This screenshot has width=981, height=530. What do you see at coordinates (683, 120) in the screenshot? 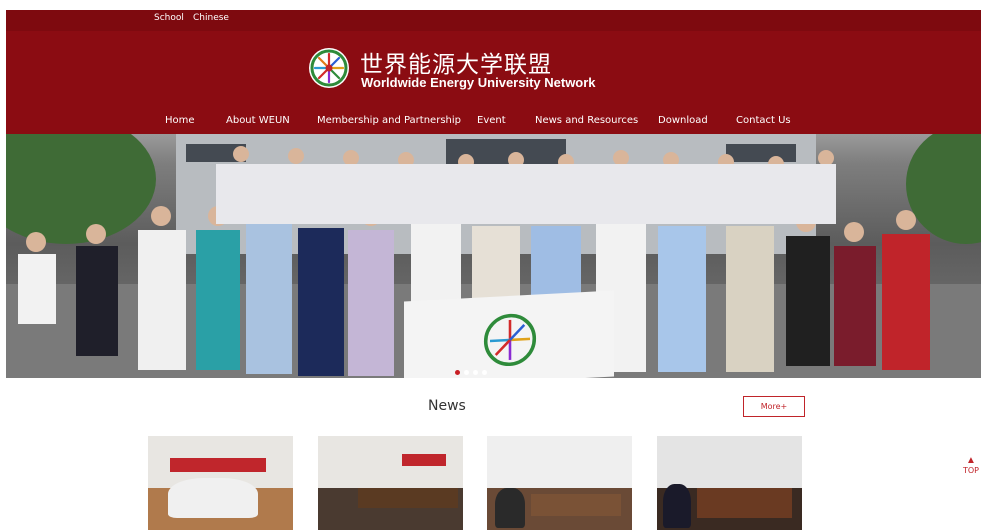
I see `nav-download: Download` at bounding box center [683, 120].